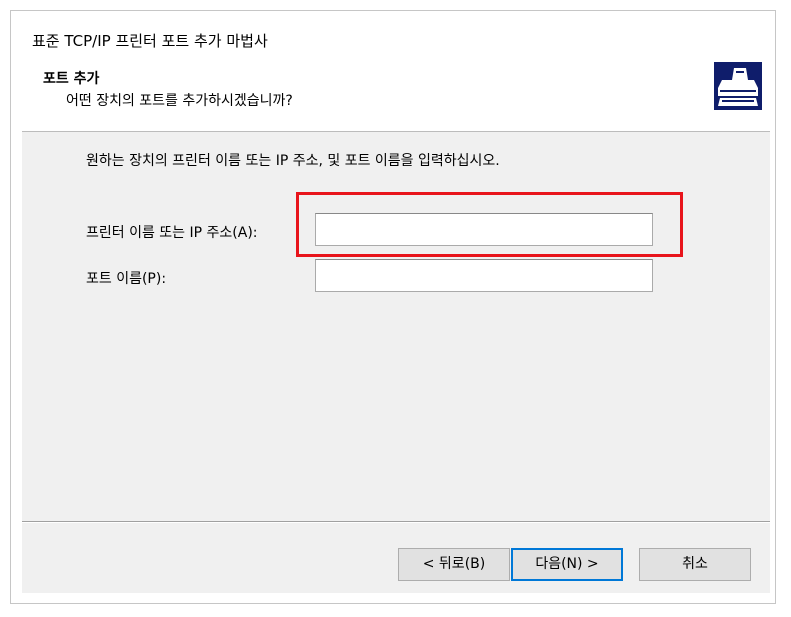 This screenshot has height=617, width=791. I want to click on next-button: 다음(N) >, so click(567, 564).